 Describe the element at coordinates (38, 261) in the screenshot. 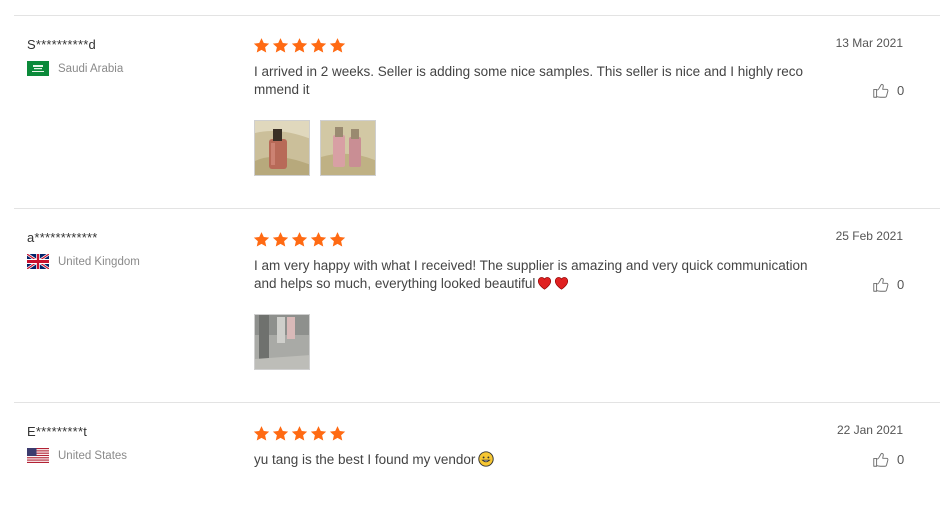

I see `united-kingdom-flag-icon` at that location.